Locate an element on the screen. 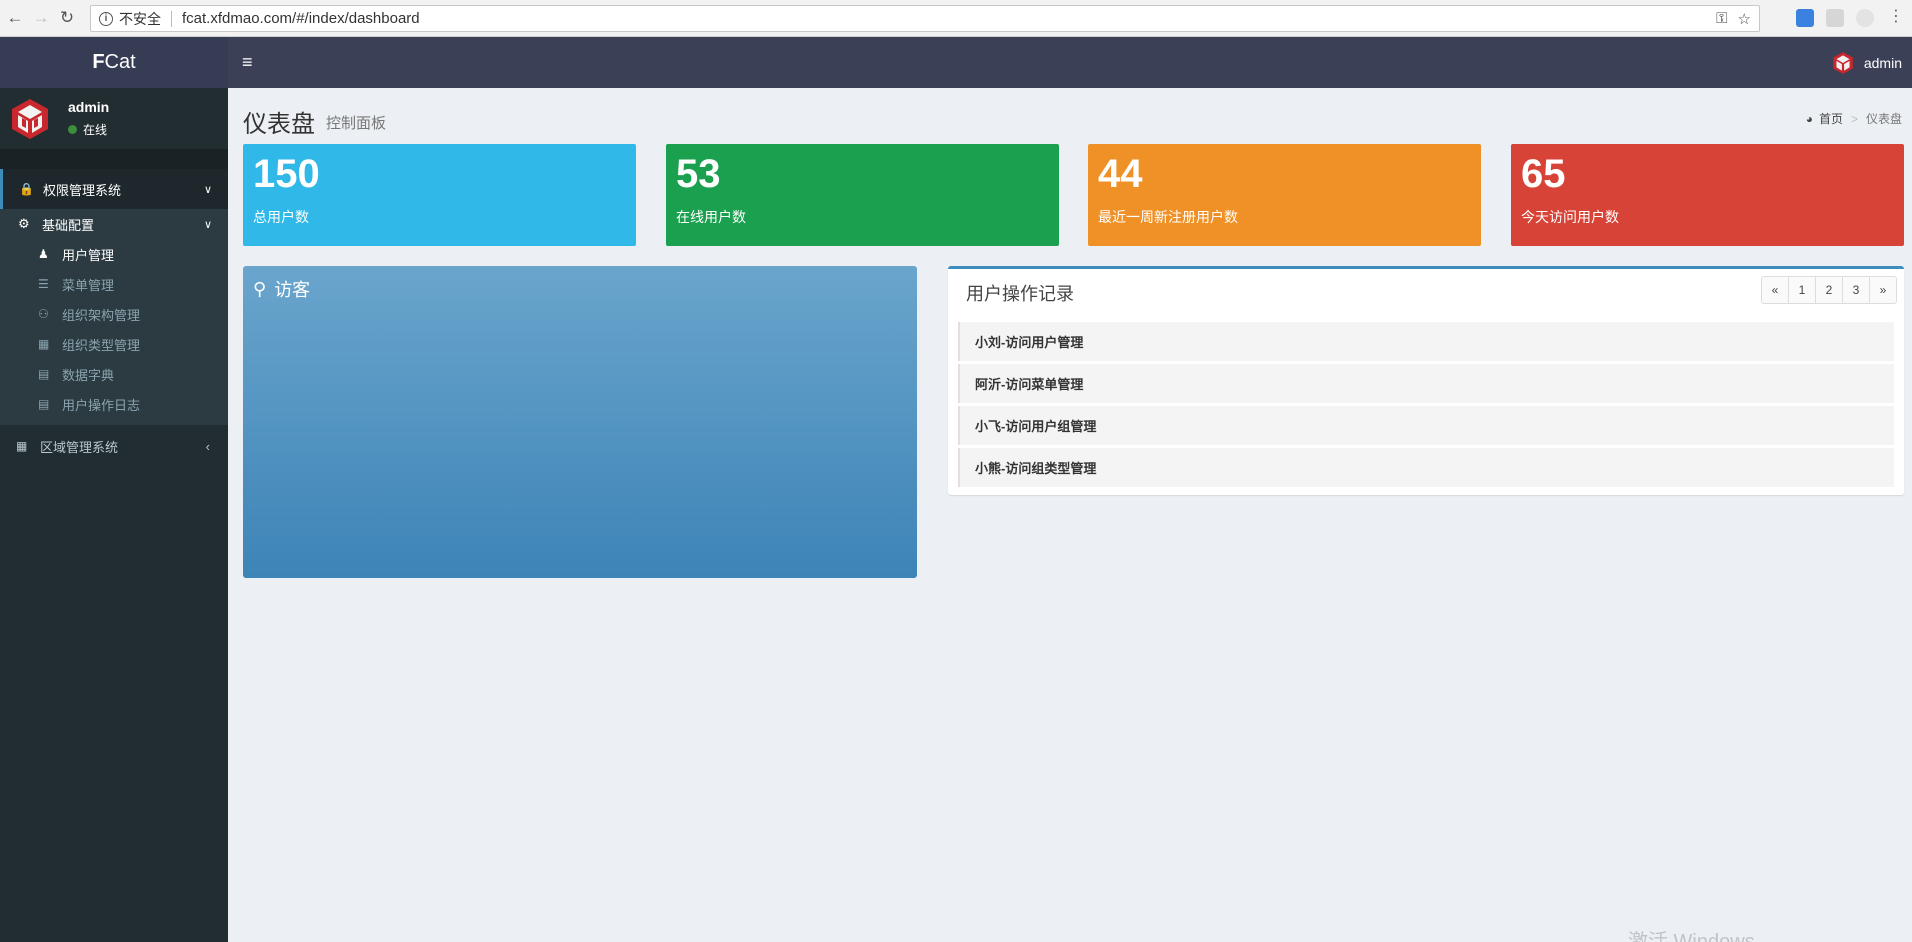 This screenshot has width=1912, height=942. user-panel: admin 在线 is located at coordinates (114, 118).